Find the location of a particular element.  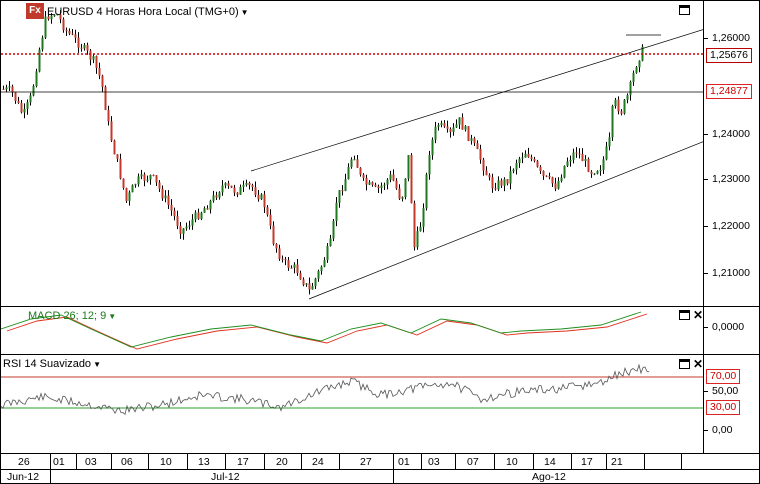

month-label: Jun-12 is located at coordinates (23, 477).